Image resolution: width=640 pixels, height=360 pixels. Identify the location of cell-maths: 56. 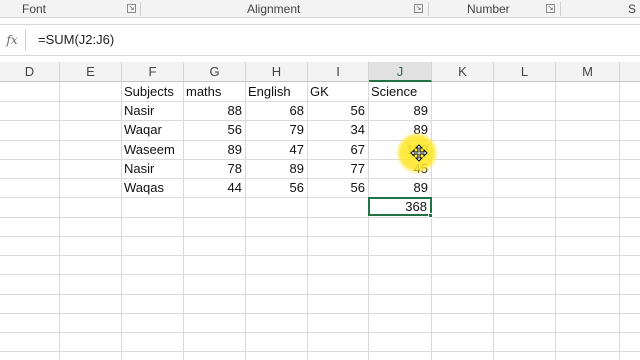
(214, 129).